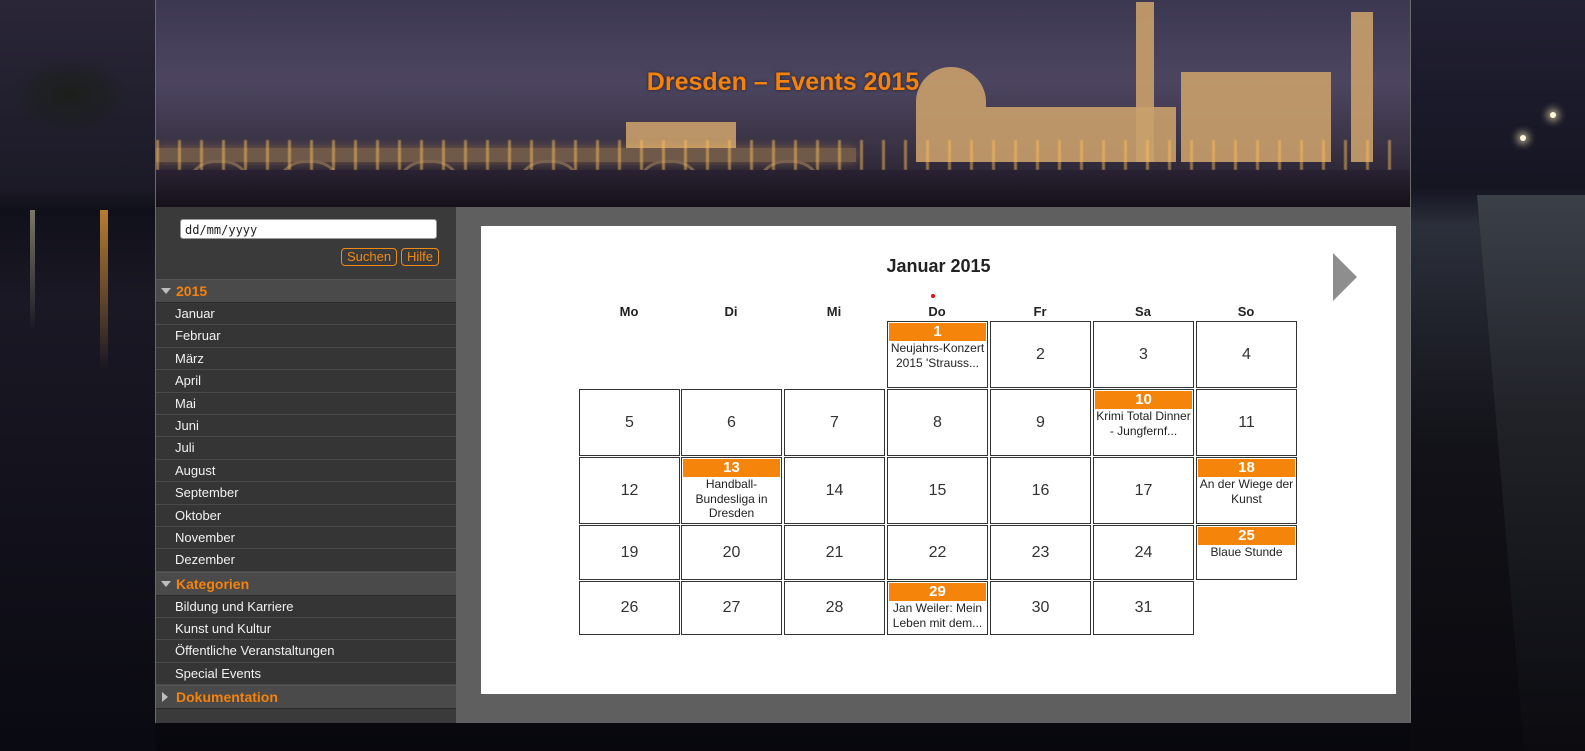 The width and height of the screenshot is (1585, 751). I want to click on day-number: 9, so click(1040, 422).